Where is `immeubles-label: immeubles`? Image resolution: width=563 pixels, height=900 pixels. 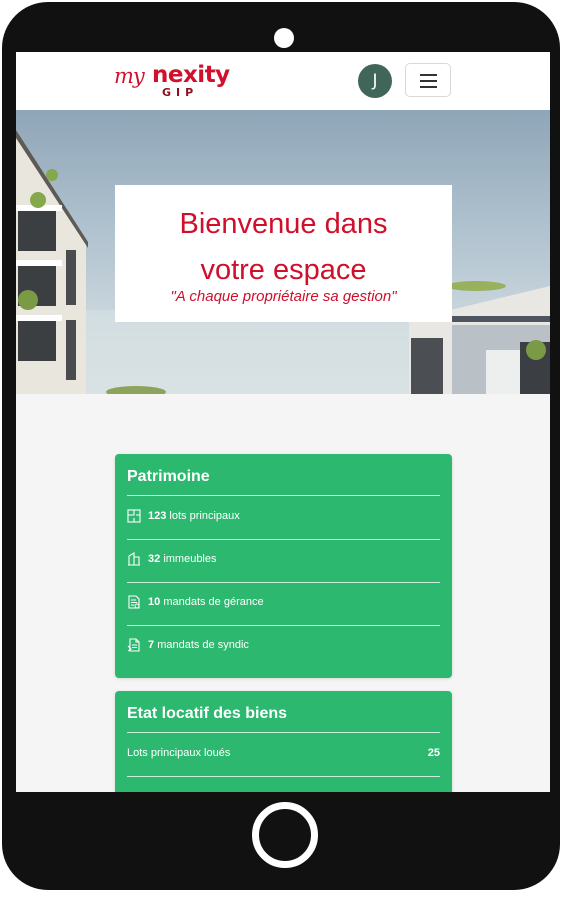
immeubles-label: immeubles is located at coordinates (190, 559).